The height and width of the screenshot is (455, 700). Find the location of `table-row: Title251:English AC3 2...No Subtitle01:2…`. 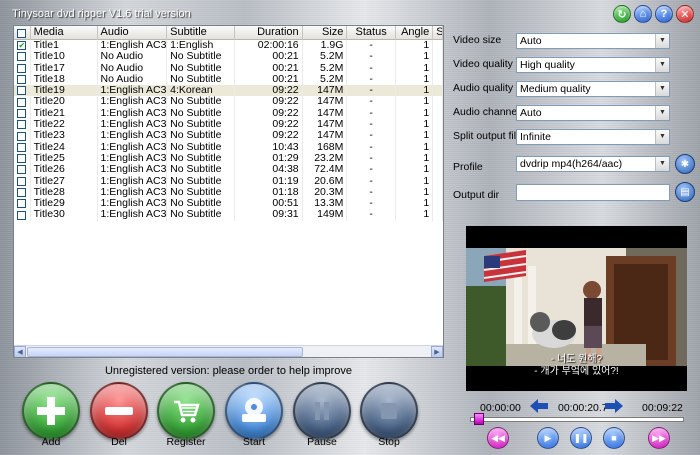

table-row: Title251:English AC3 2...No Subtitle01:2… is located at coordinates (228, 158).